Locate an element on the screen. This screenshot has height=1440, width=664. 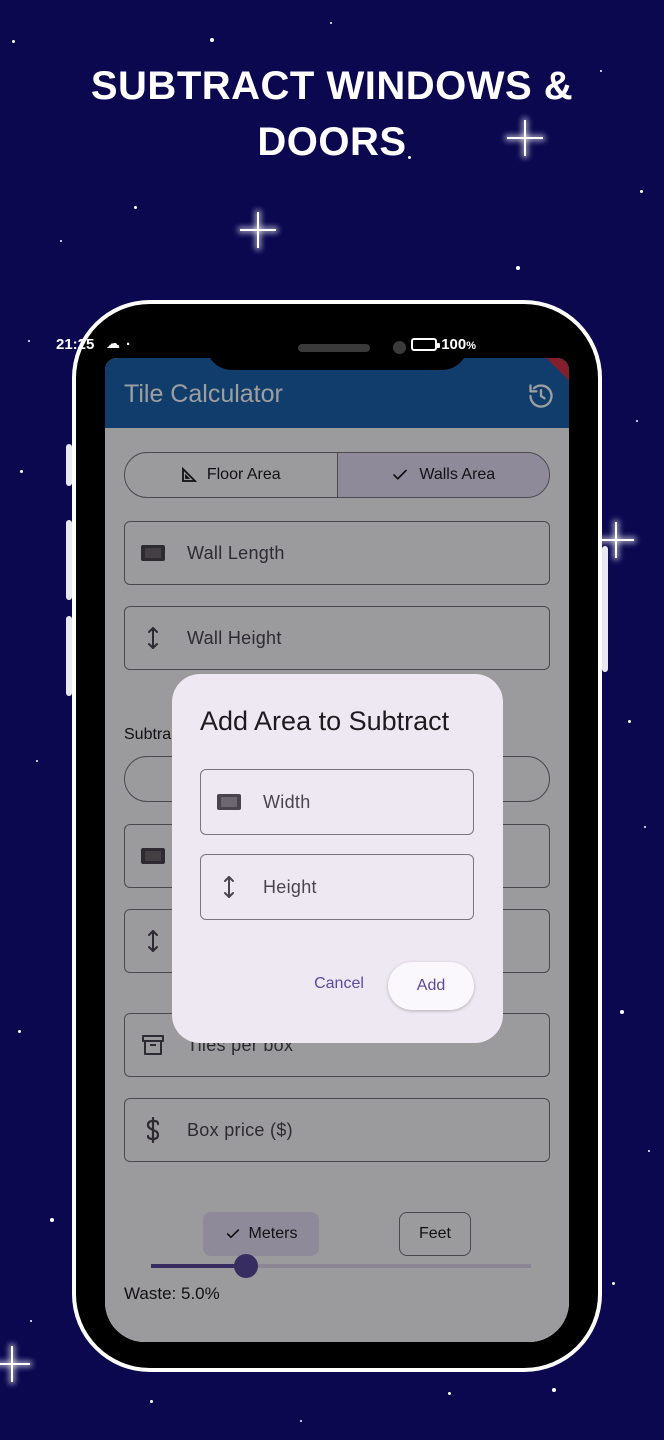
status-bar: 21:25 ☁ · 100% is located at coordinates (266, 345).